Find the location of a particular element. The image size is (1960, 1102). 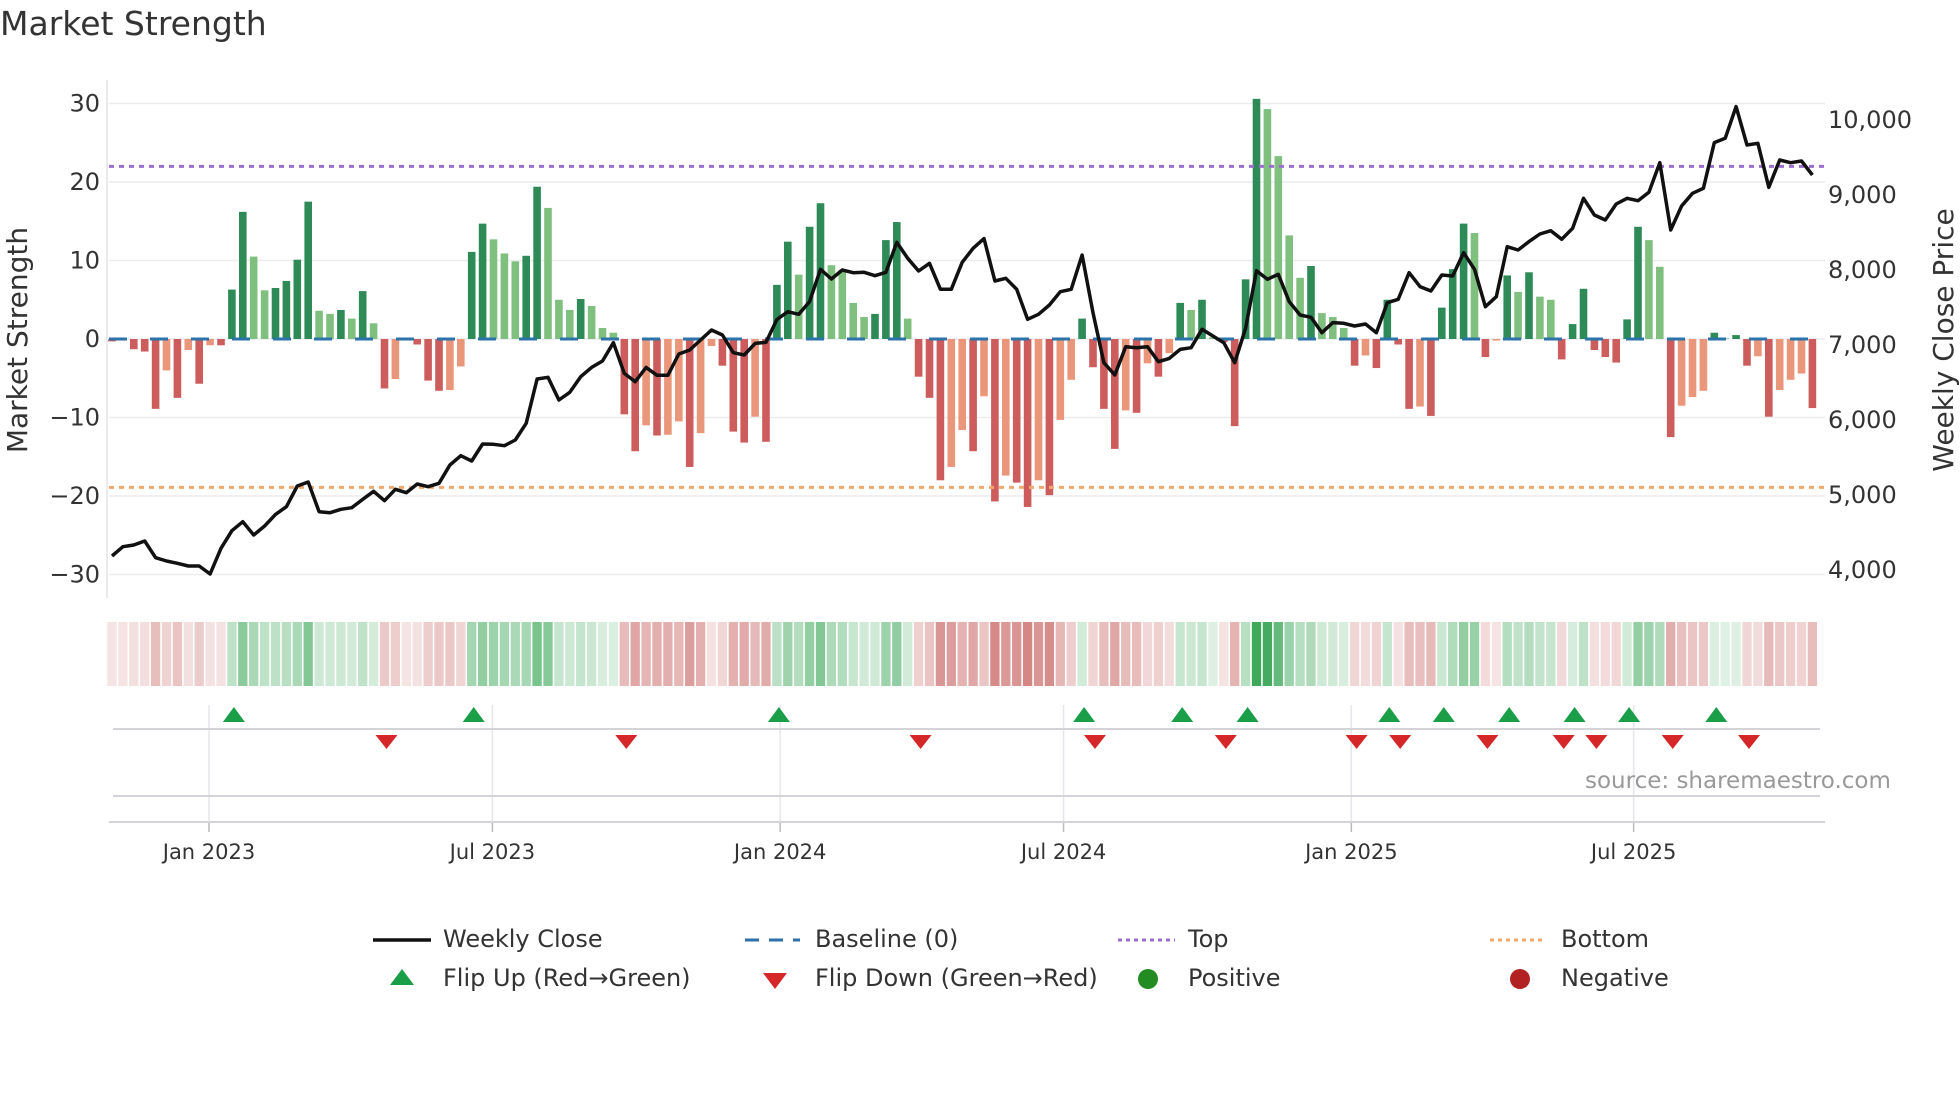

y-tick-label: −10 is located at coordinates (74, 417).